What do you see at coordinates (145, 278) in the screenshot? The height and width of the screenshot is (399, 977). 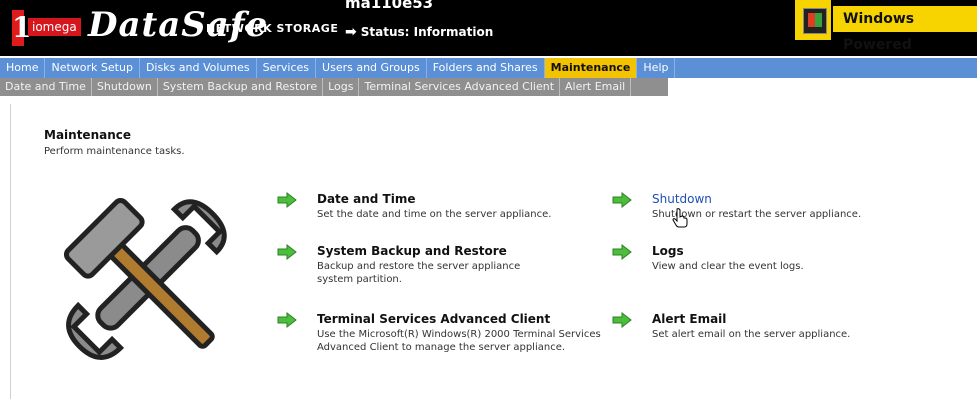 I see `hammer-and-wrench-icon` at bounding box center [145, 278].